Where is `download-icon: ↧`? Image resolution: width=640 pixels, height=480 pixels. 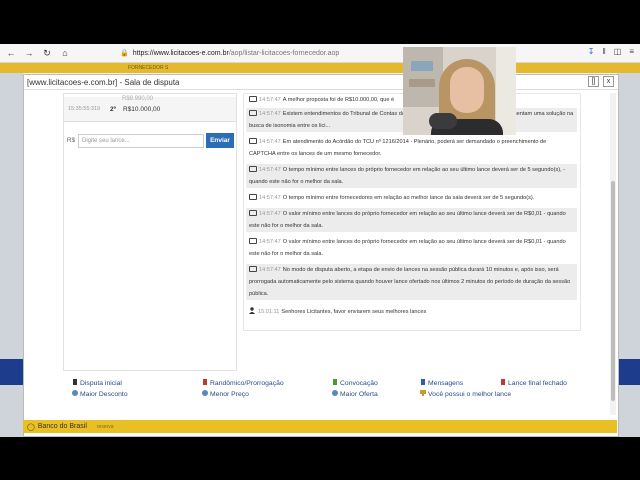
download-icon: ↧ is located at coordinates (591, 51).